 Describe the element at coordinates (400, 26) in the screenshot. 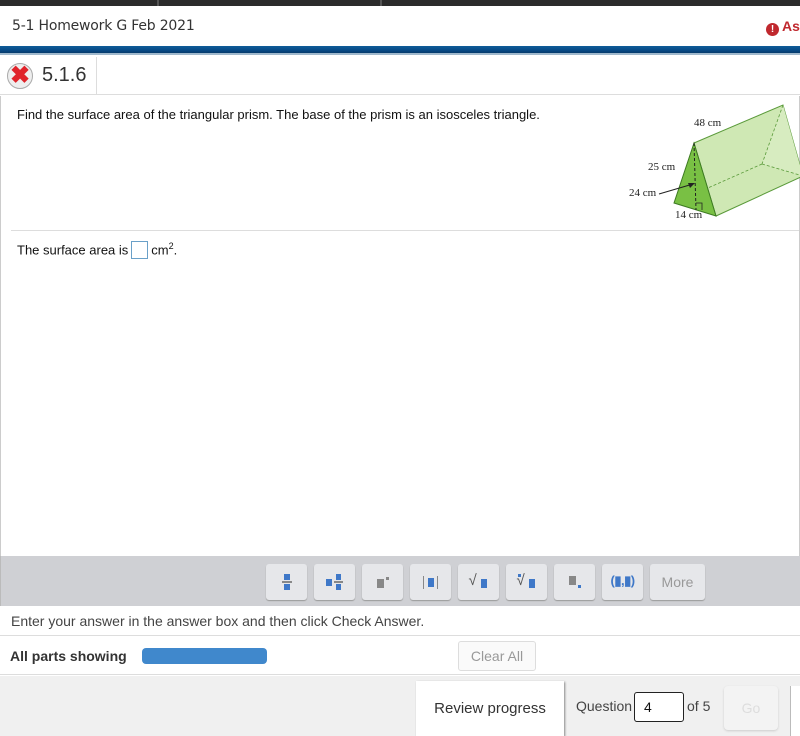

I see `assignment-header: 5-1 Homework G Feb 2021 !Ass` at that location.